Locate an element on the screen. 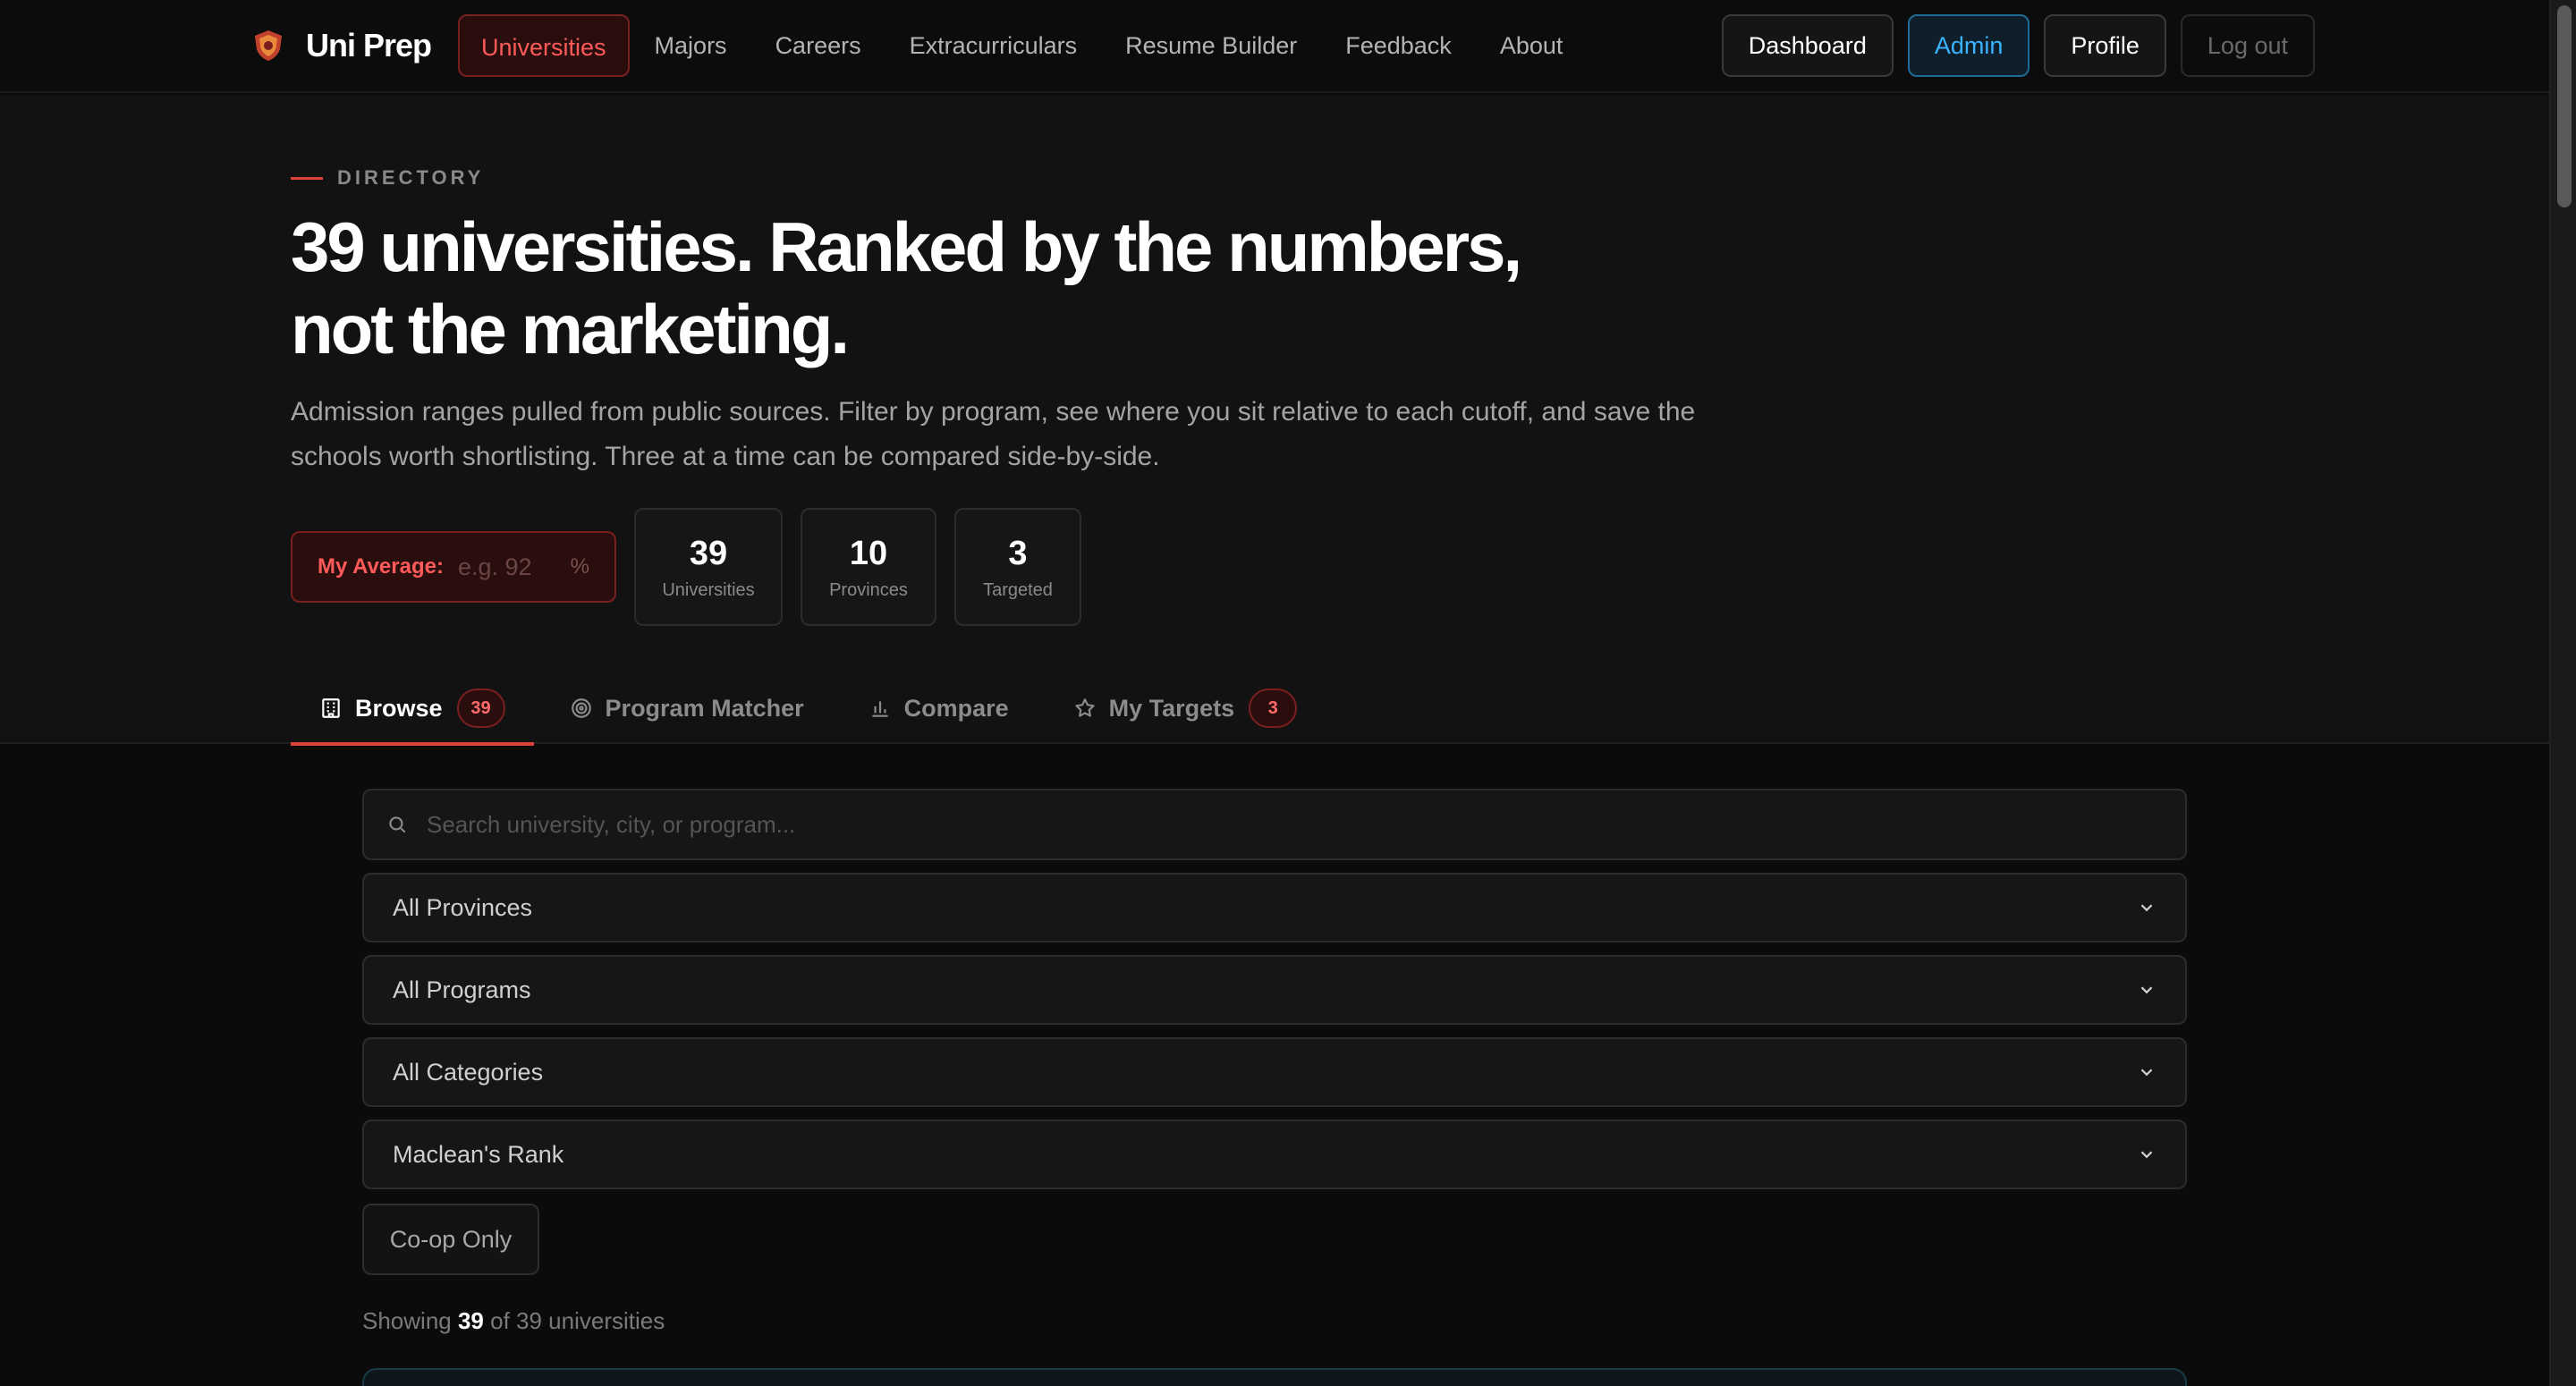  tab-label: Program Matcher is located at coordinates (704, 708).